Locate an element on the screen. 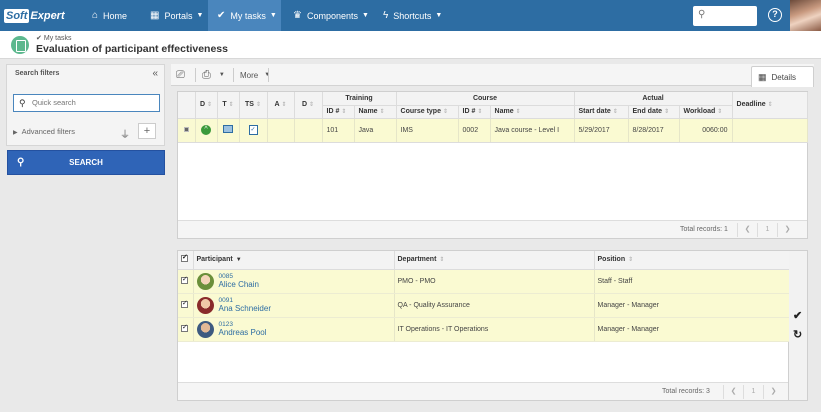 The width and height of the screenshot is (821, 412). row-select-cell is located at coordinates (187, 130).